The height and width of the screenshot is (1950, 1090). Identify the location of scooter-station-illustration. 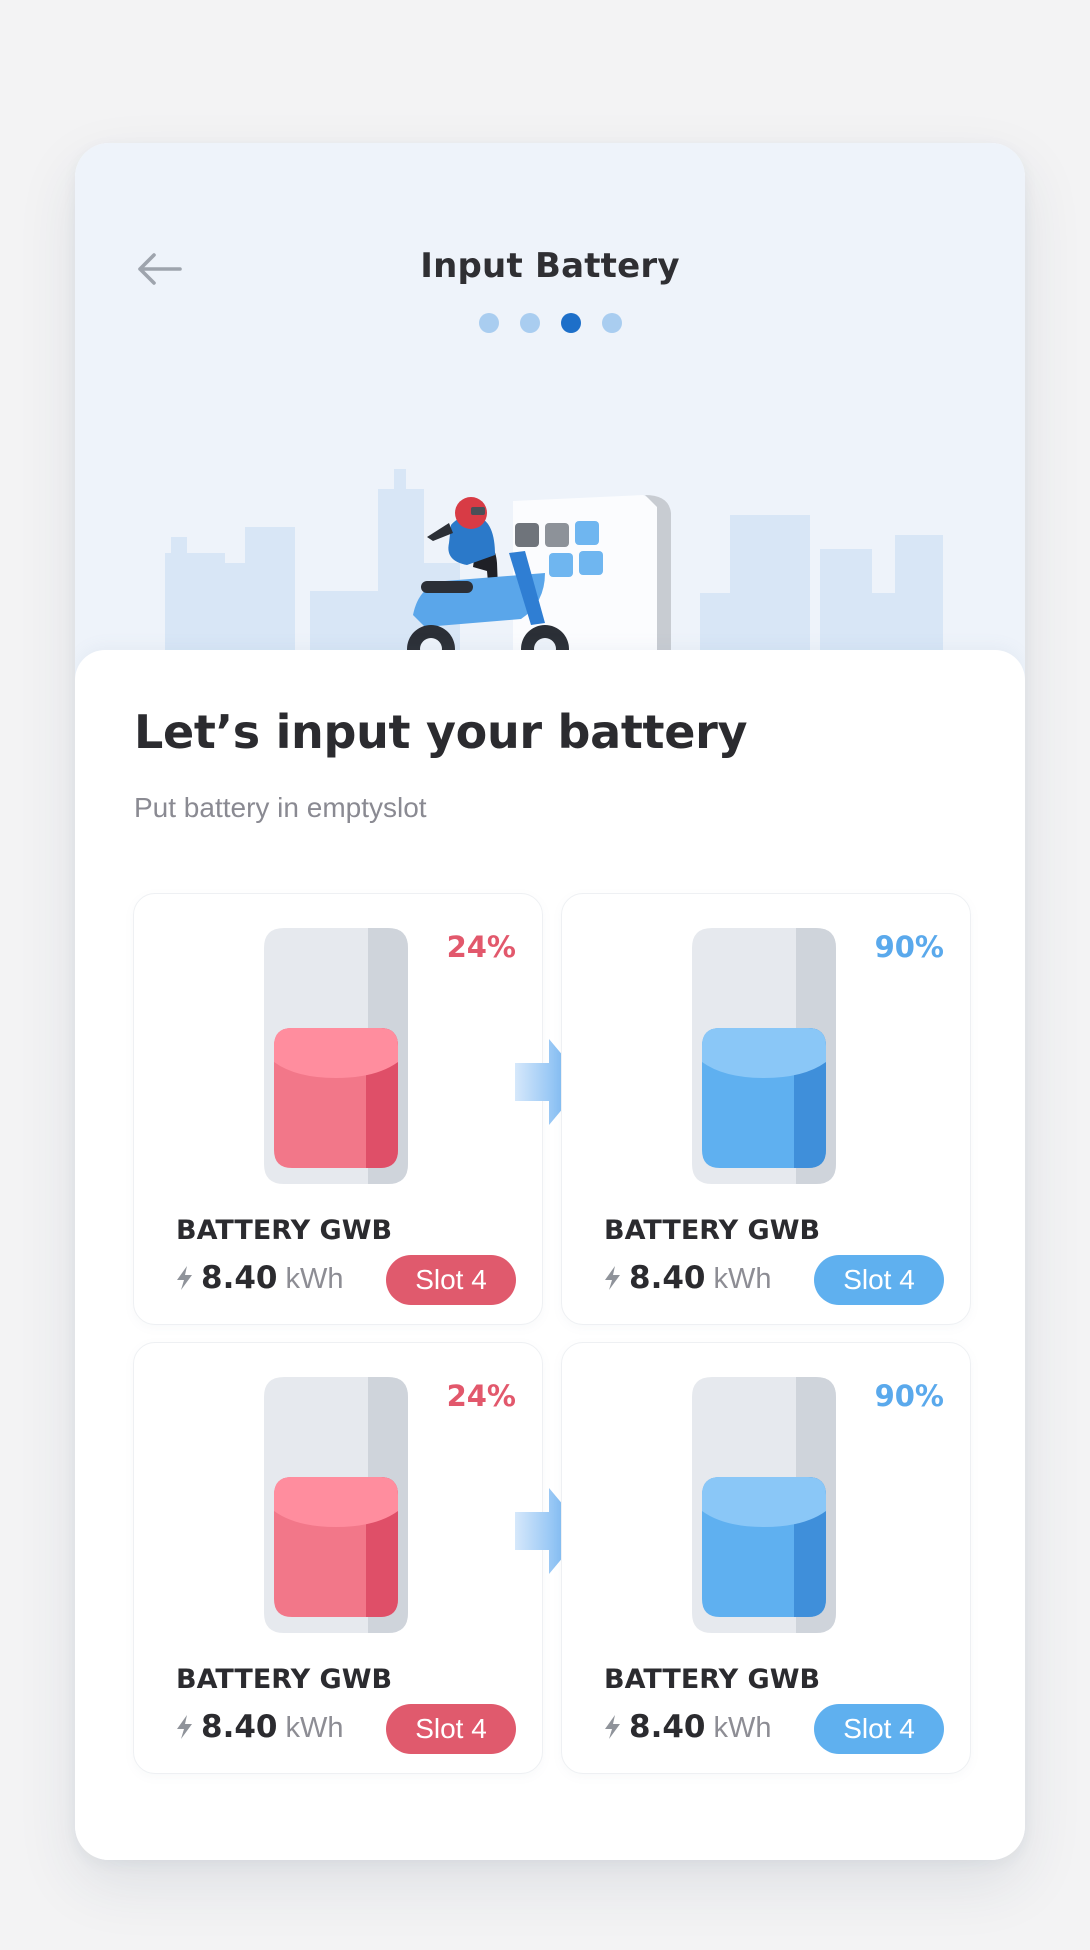
(554, 576).